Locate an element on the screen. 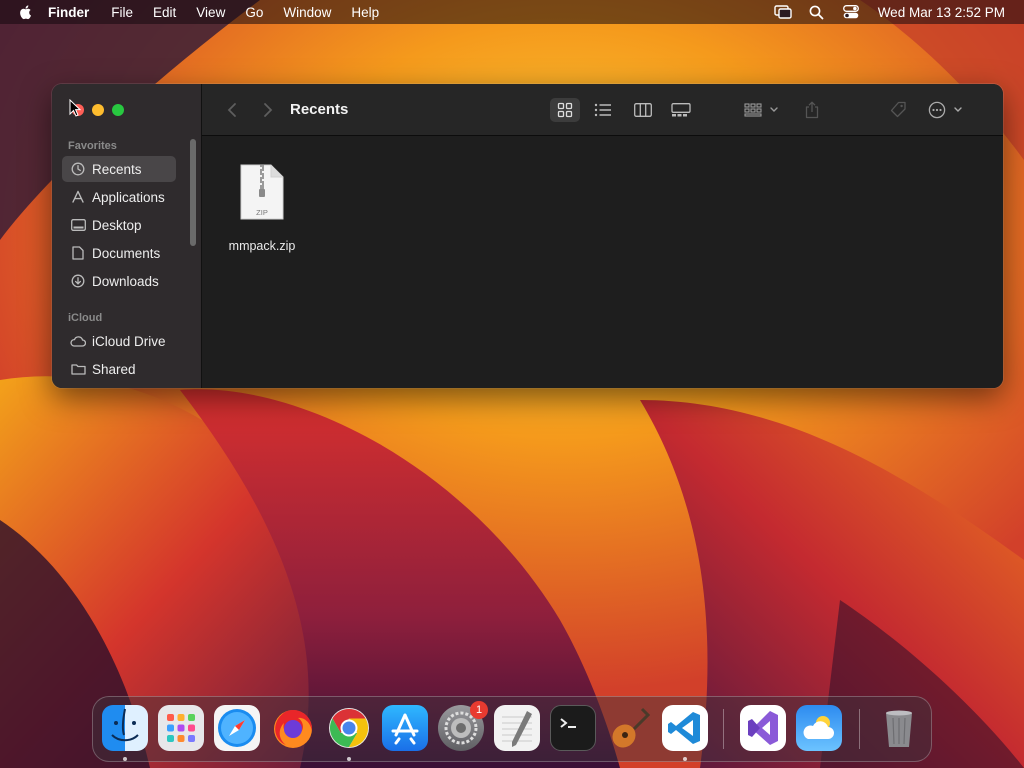 This screenshot has width=1024, height=768. dock-app-weather is located at coordinates (819, 728).